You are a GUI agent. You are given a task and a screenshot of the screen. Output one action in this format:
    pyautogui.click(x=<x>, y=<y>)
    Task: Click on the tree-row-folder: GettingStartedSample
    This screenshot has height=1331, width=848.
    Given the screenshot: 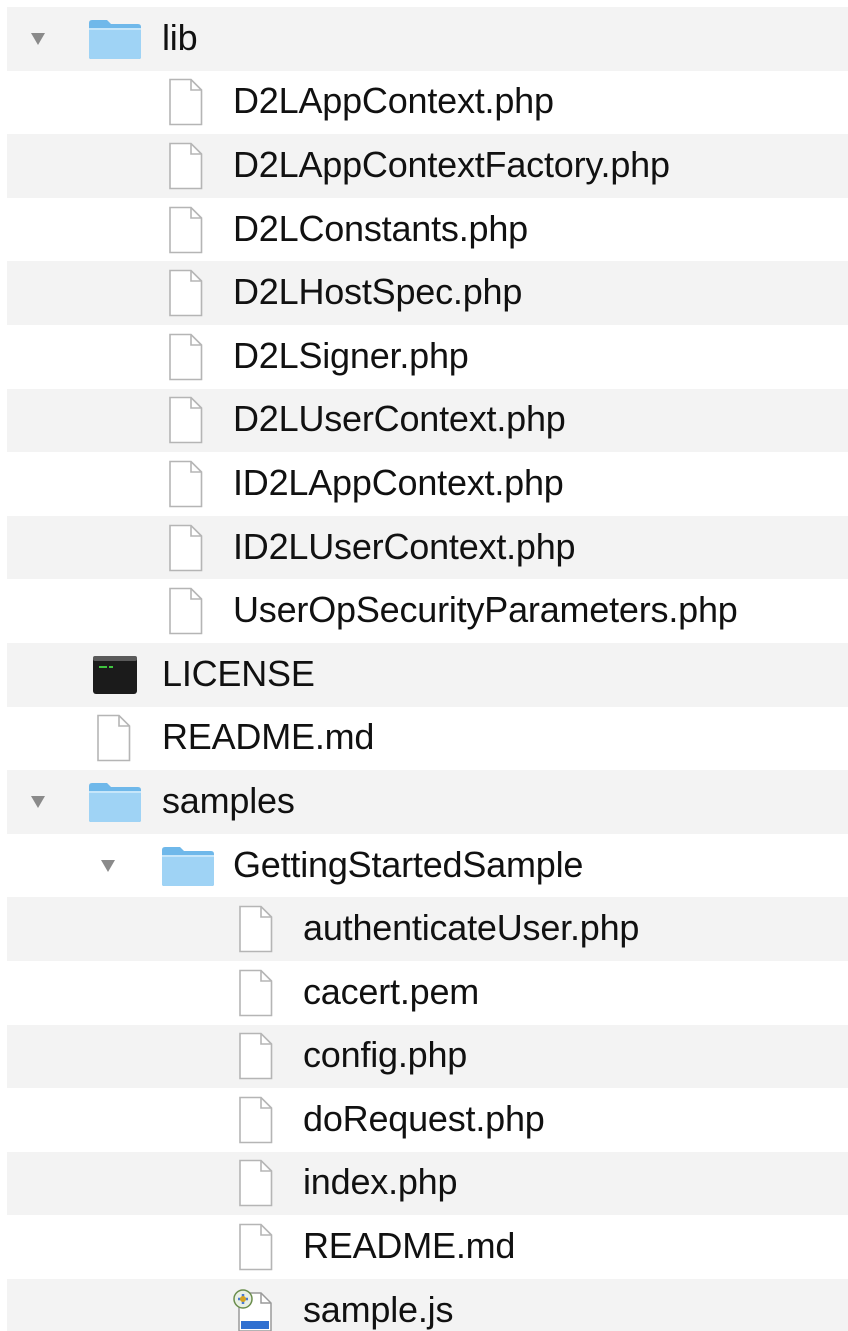 What is the action you would take?
    pyautogui.click(x=427, y=865)
    